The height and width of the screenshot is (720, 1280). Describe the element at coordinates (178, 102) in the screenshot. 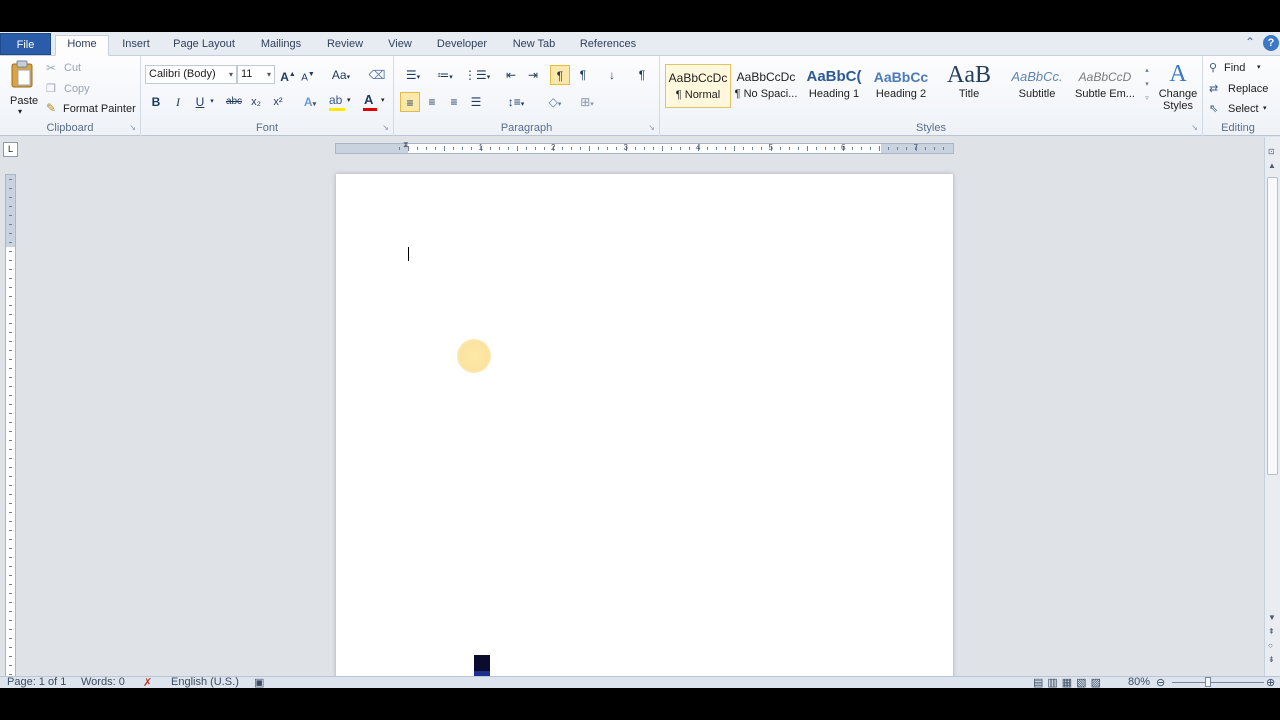

I see `italic-button: I` at that location.